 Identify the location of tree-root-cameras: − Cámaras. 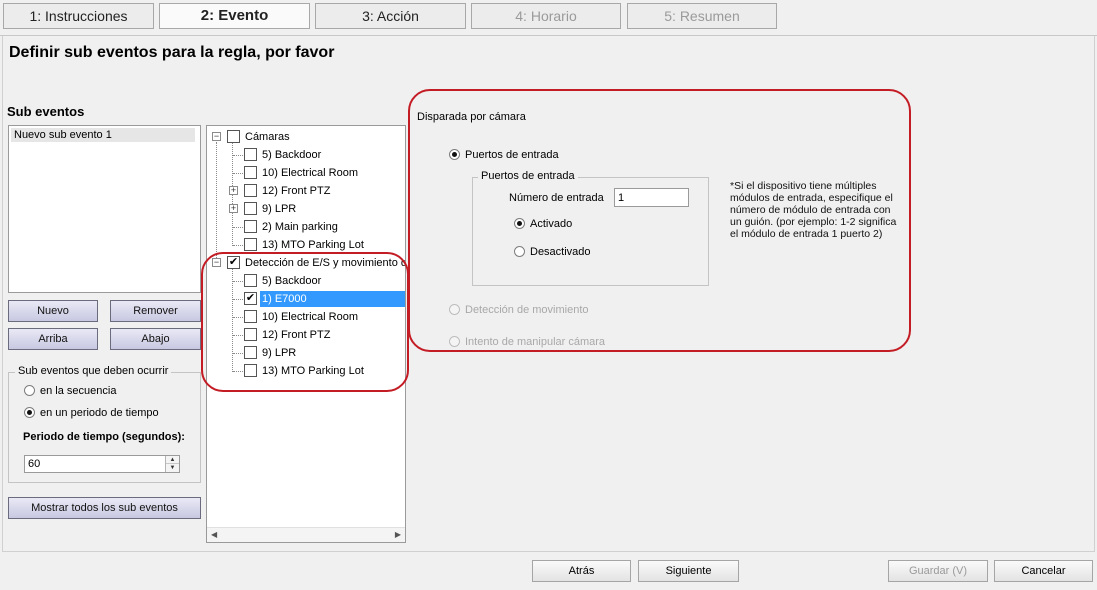
(306, 137).